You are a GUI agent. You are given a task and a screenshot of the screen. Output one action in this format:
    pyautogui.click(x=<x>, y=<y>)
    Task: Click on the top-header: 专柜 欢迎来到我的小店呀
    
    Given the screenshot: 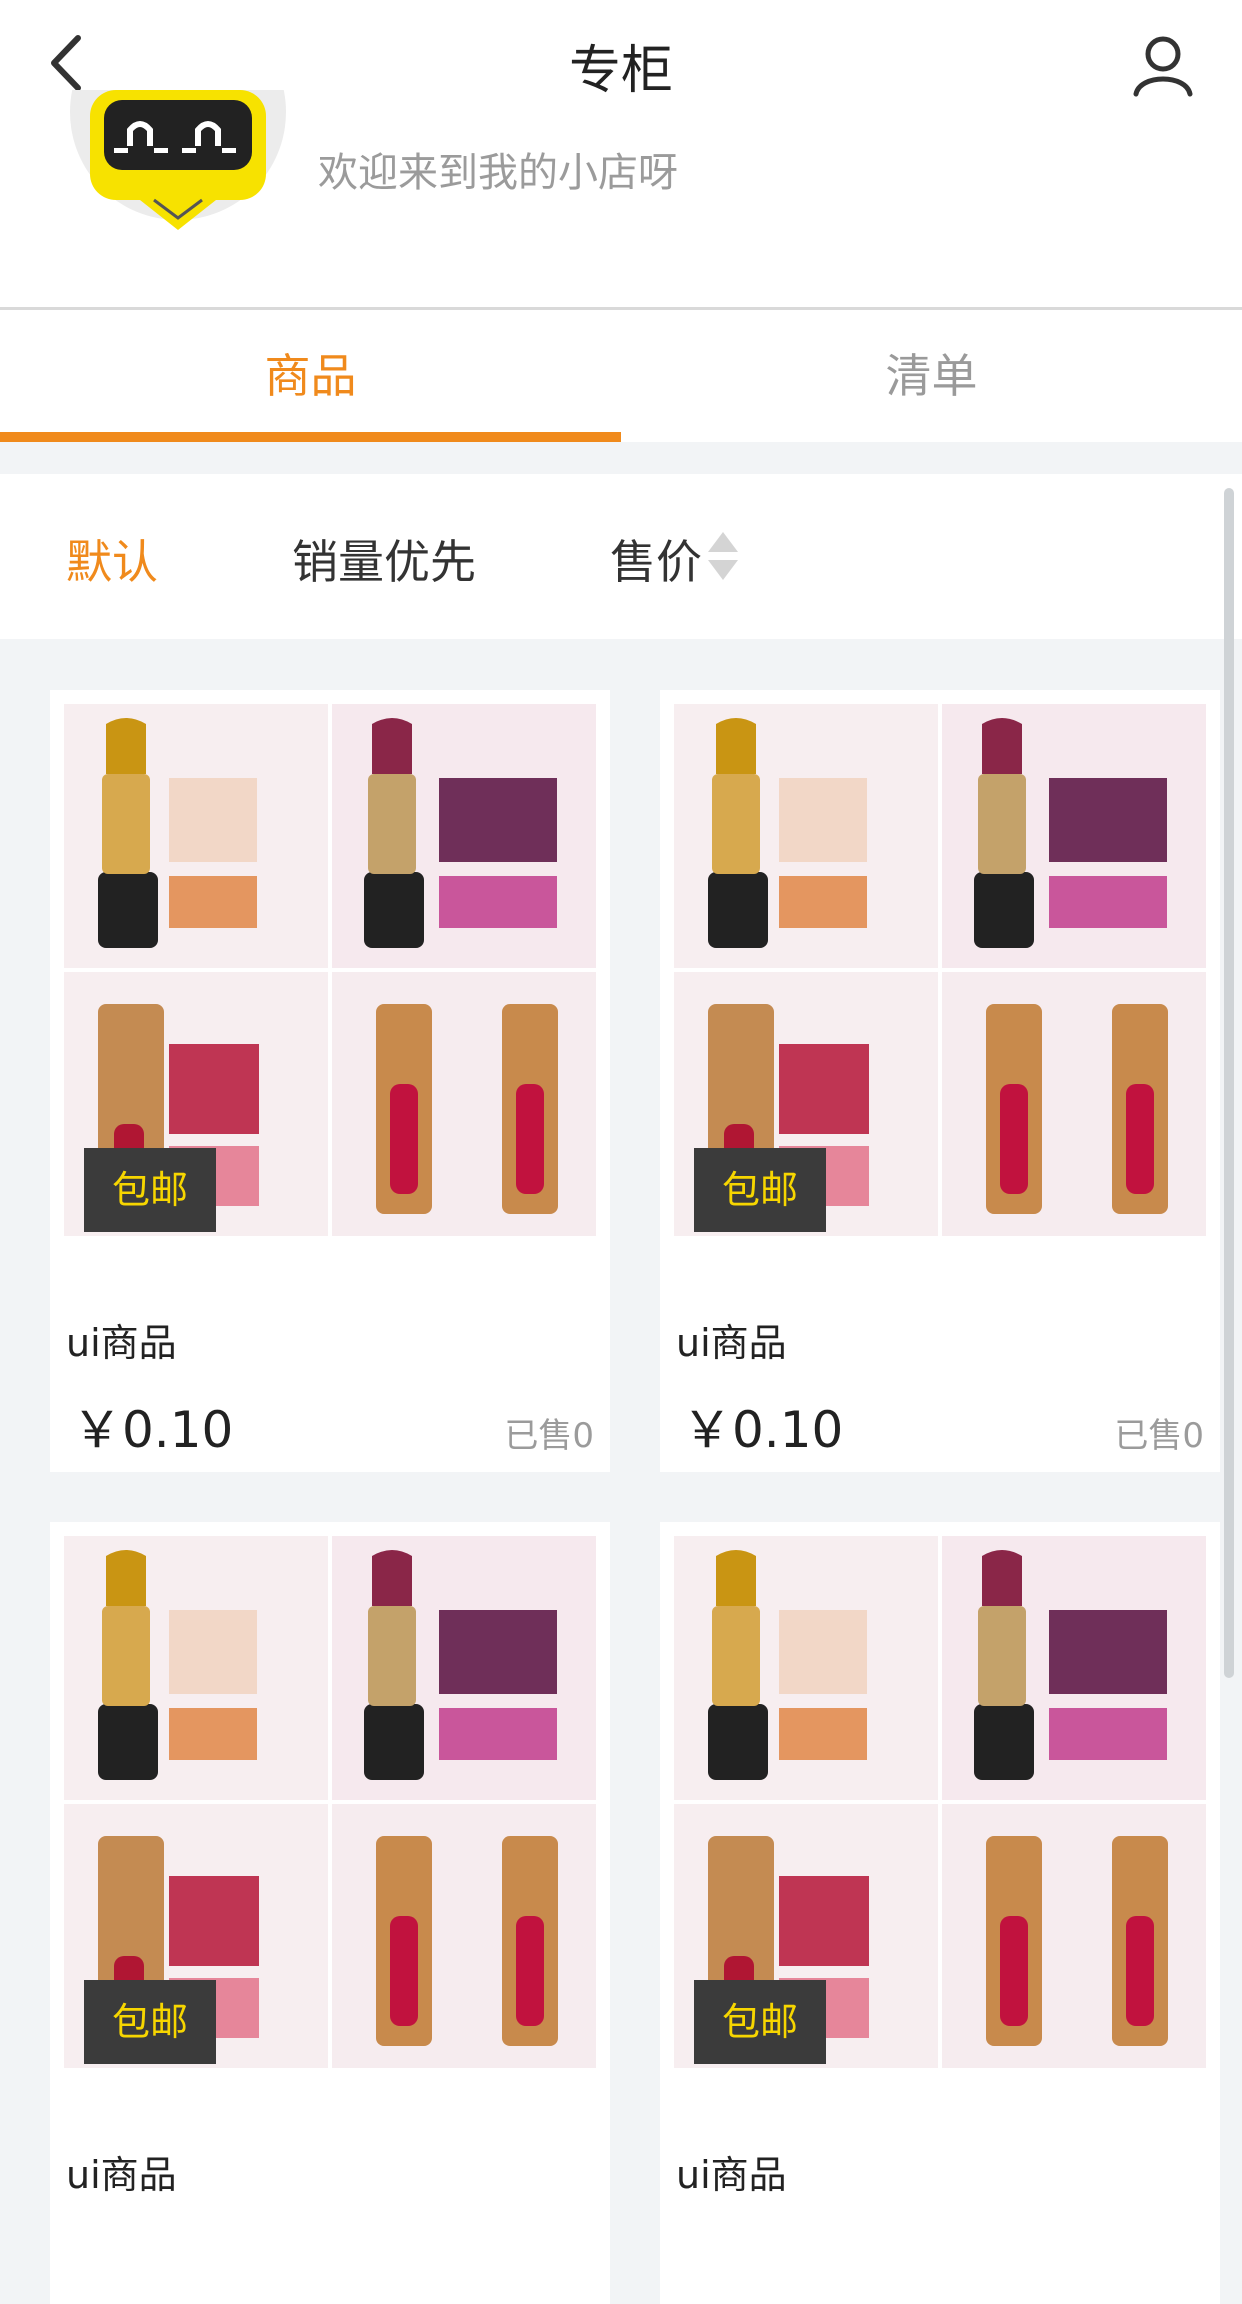 What is the action you would take?
    pyautogui.click(x=621, y=155)
    